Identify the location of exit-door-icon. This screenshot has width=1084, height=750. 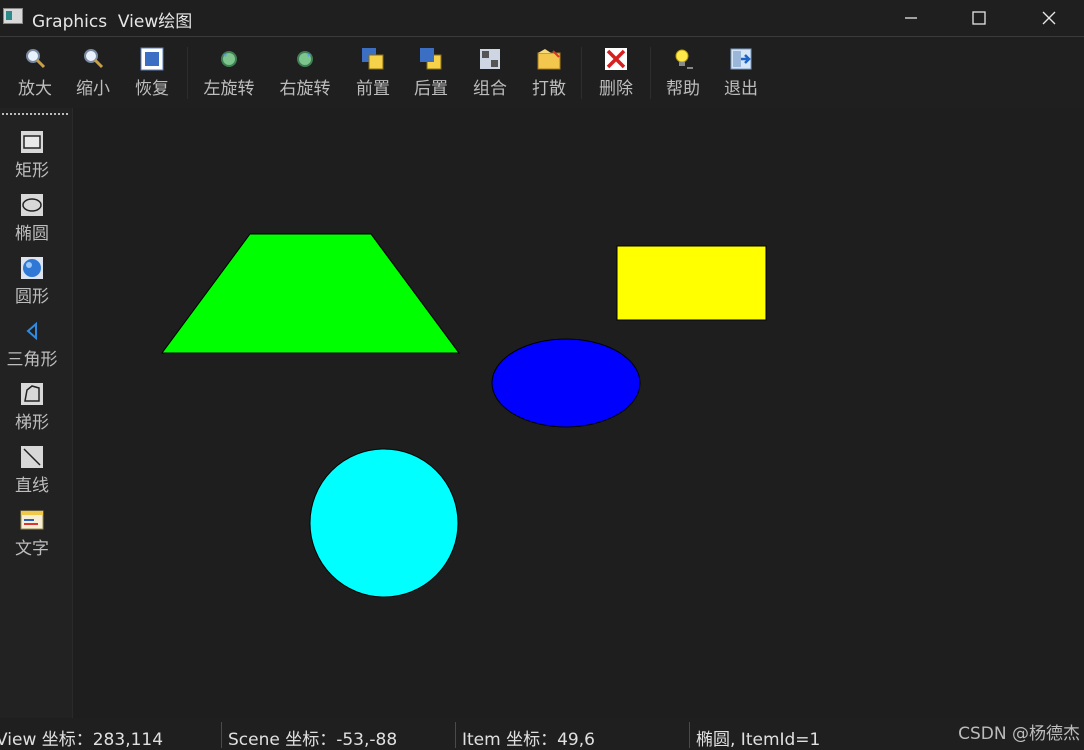
(741, 59).